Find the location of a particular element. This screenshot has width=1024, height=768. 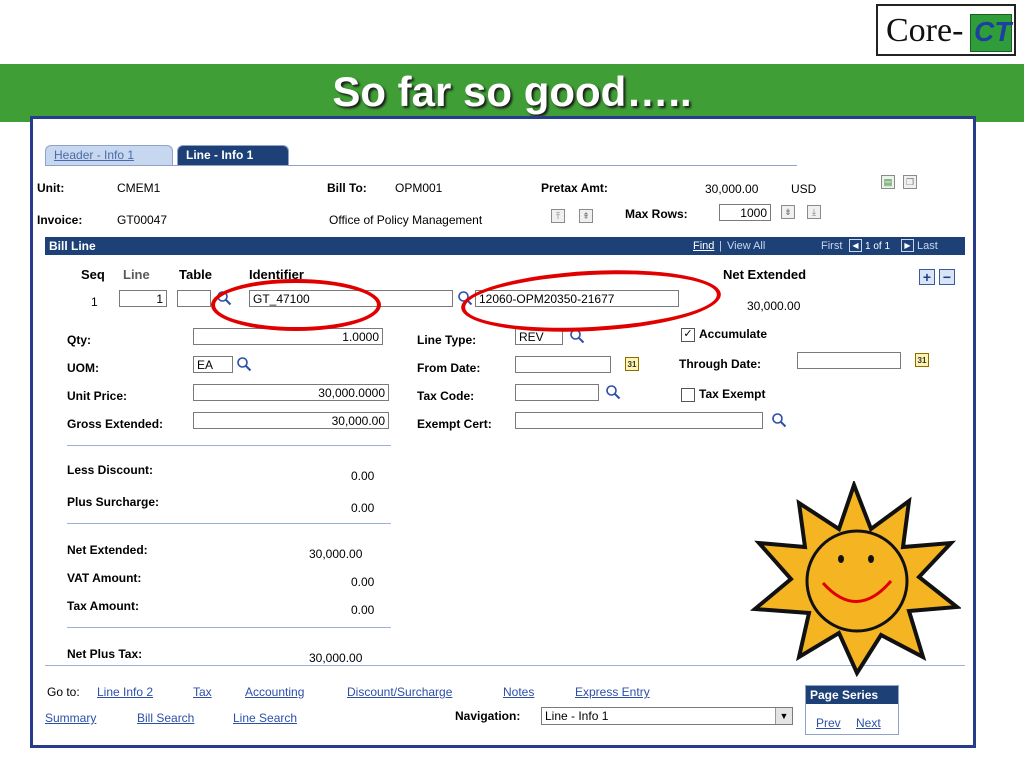

tab-line-label: Line - Info 1 is located at coordinates (220, 155).